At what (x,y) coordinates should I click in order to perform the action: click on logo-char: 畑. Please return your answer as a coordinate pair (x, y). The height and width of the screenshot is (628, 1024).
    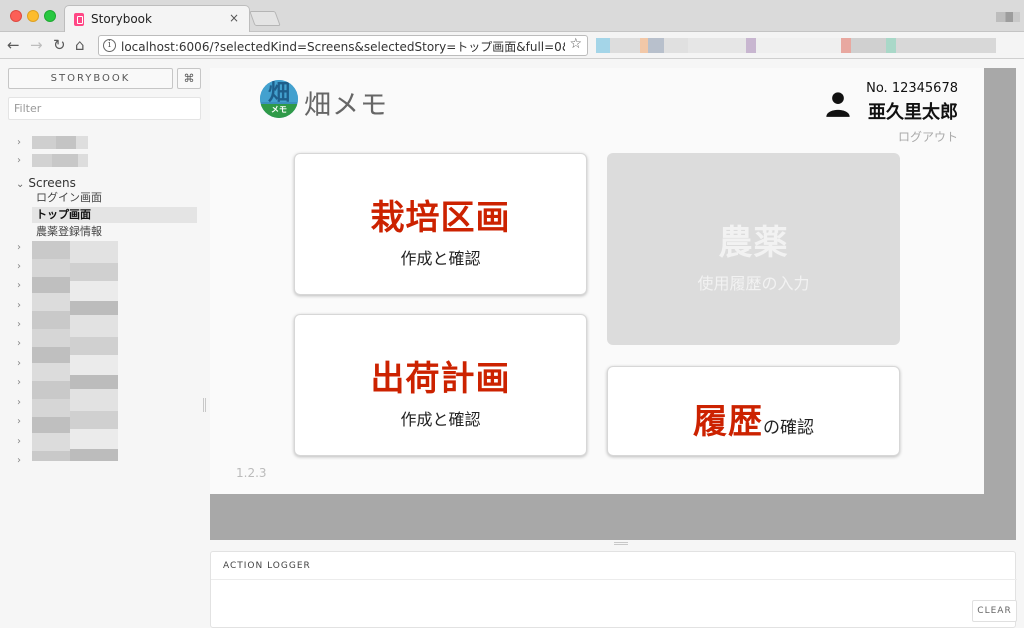
    Looking at the image, I should click on (278, 93).